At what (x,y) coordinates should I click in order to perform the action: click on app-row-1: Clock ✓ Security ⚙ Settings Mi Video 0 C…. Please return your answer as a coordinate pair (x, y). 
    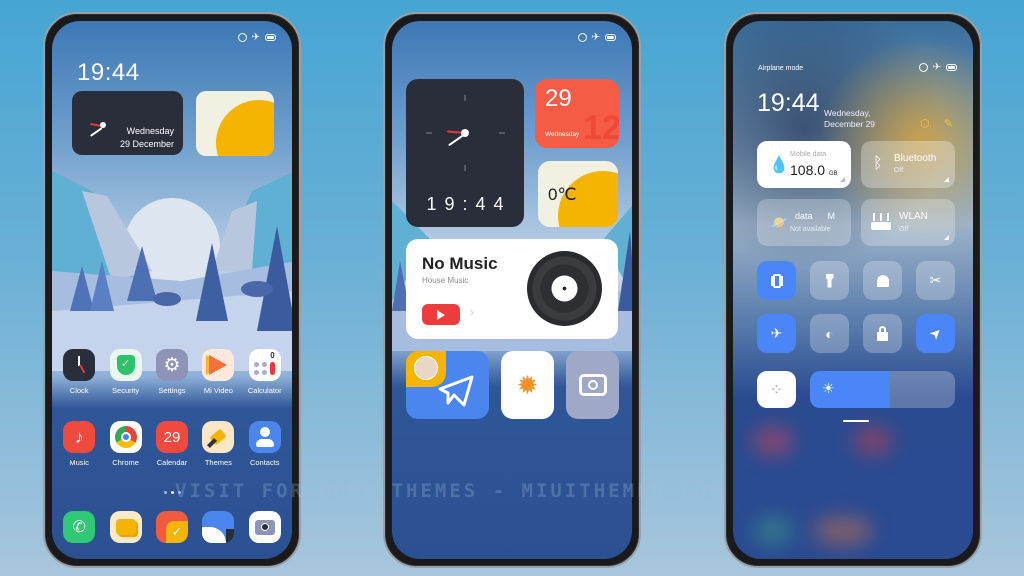
    Looking at the image, I should click on (172, 372).